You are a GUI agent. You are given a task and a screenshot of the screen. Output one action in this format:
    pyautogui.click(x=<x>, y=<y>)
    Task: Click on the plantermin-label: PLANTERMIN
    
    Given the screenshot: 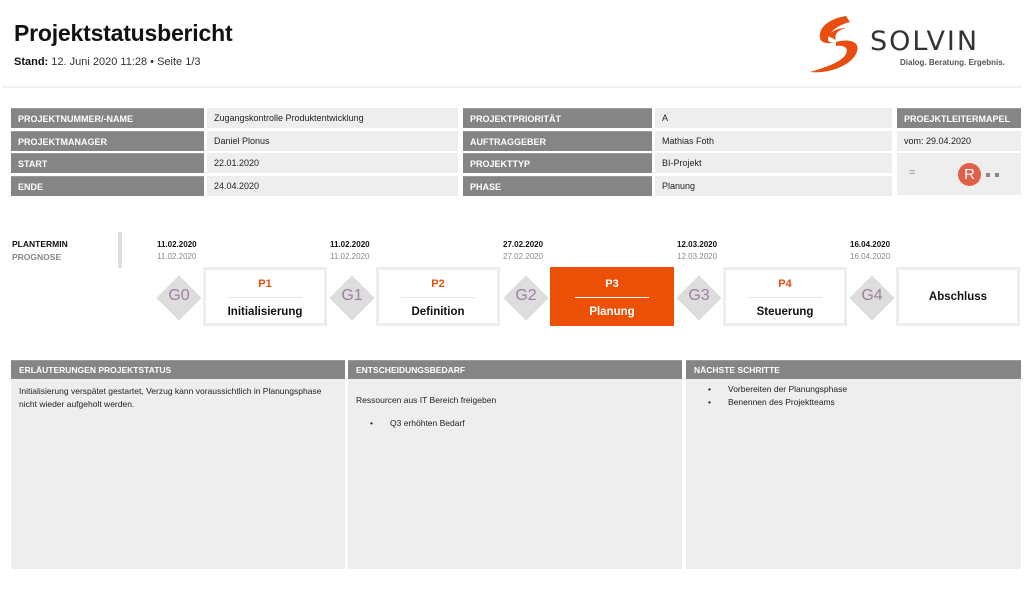 What is the action you would take?
    pyautogui.click(x=40, y=244)
    